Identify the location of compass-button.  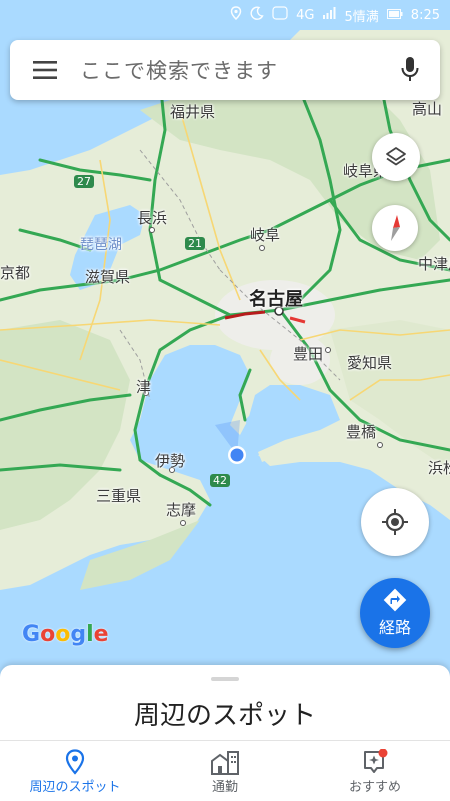
(395, 228).